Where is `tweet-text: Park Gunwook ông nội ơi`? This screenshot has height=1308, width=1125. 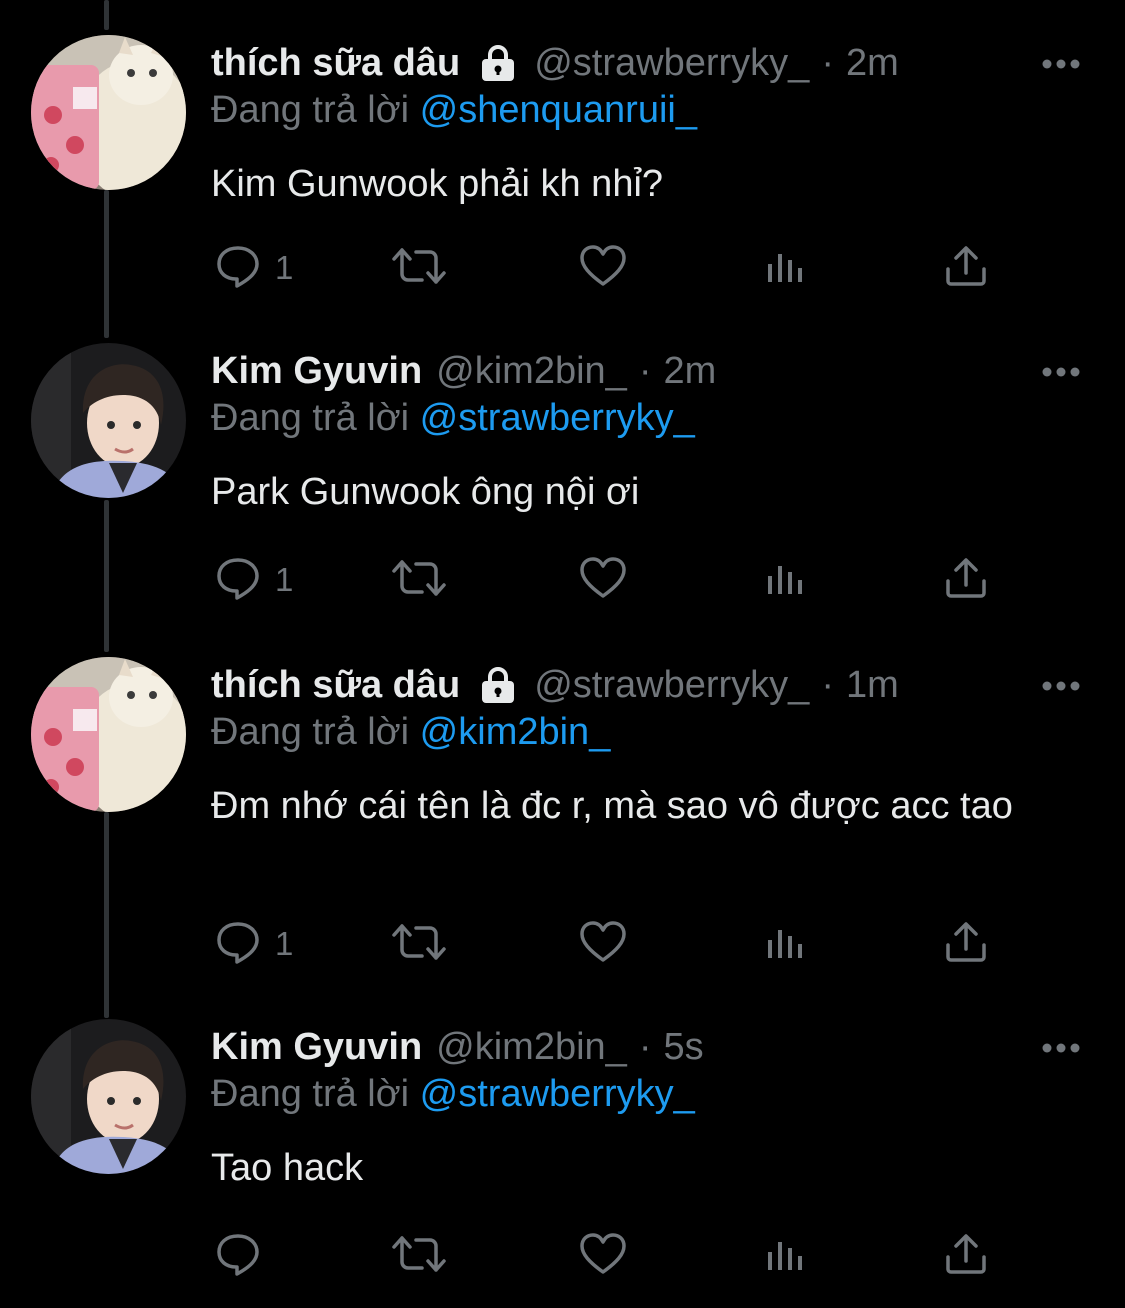
tweet-text: Park Gunwook ông nội ơi is located at coordinates (425, 492).